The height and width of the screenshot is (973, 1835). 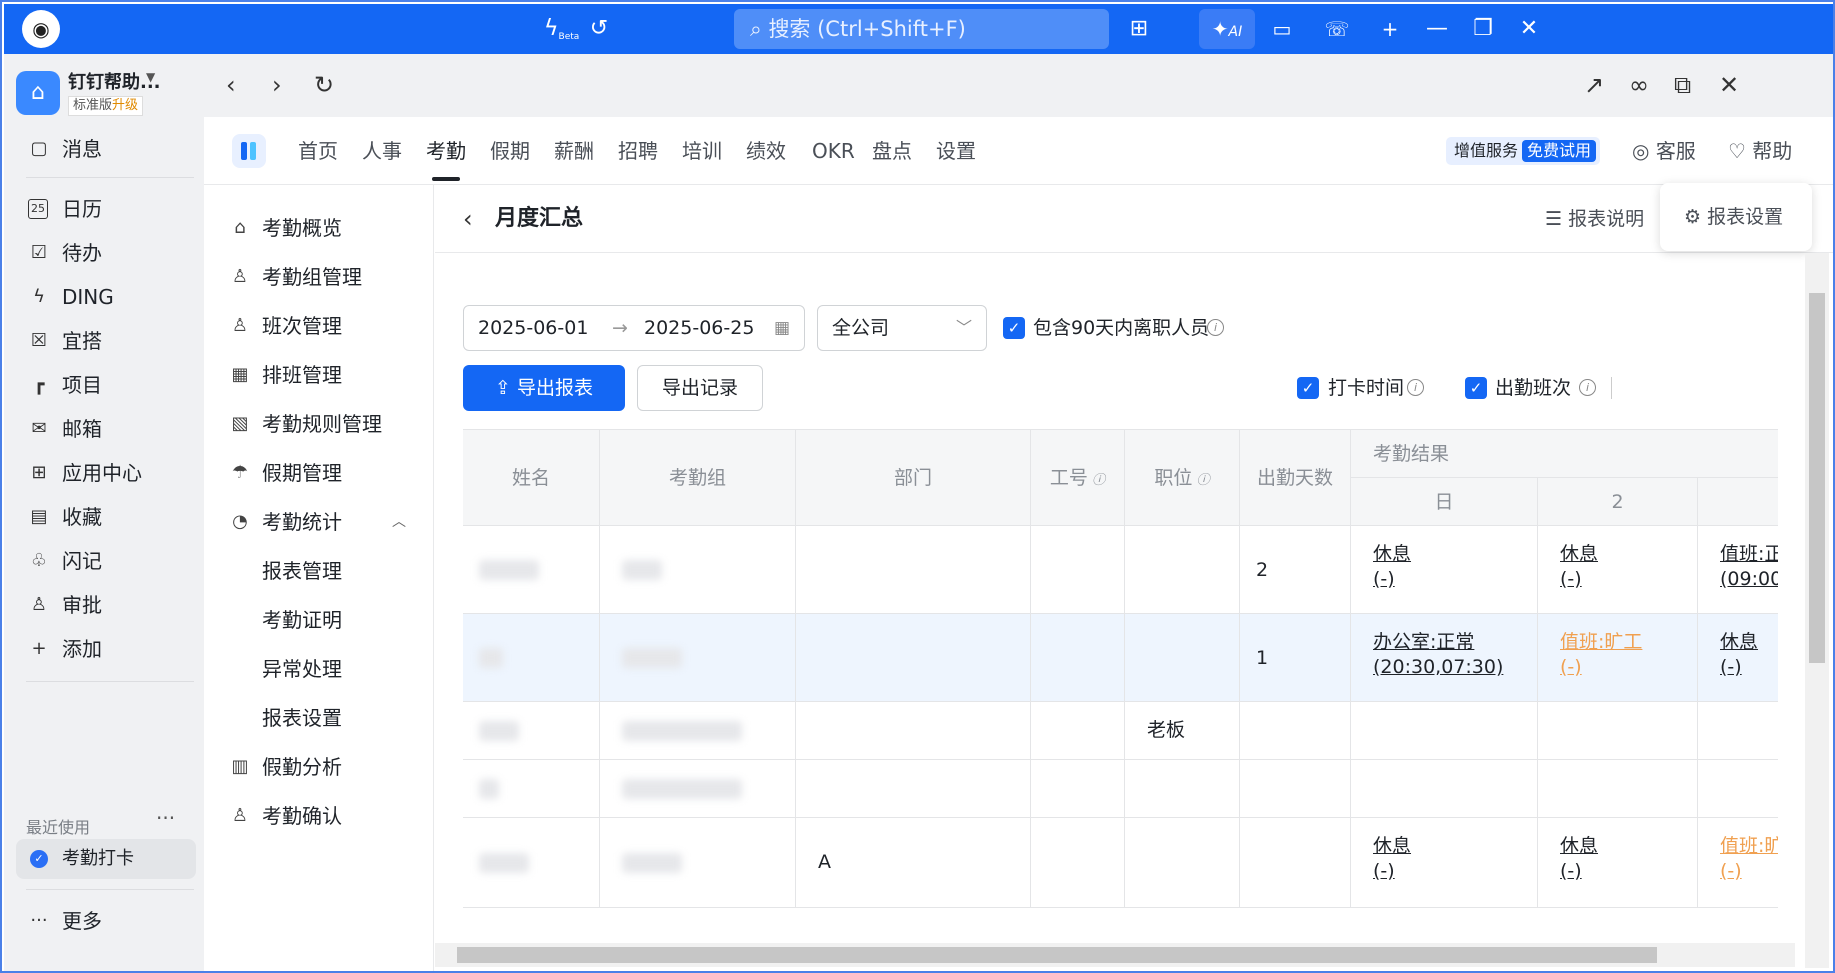 What do you see at coordinates (702, 151) in the screenshot?
I see `tab-training: 培训` at bounding box center [702, 151].